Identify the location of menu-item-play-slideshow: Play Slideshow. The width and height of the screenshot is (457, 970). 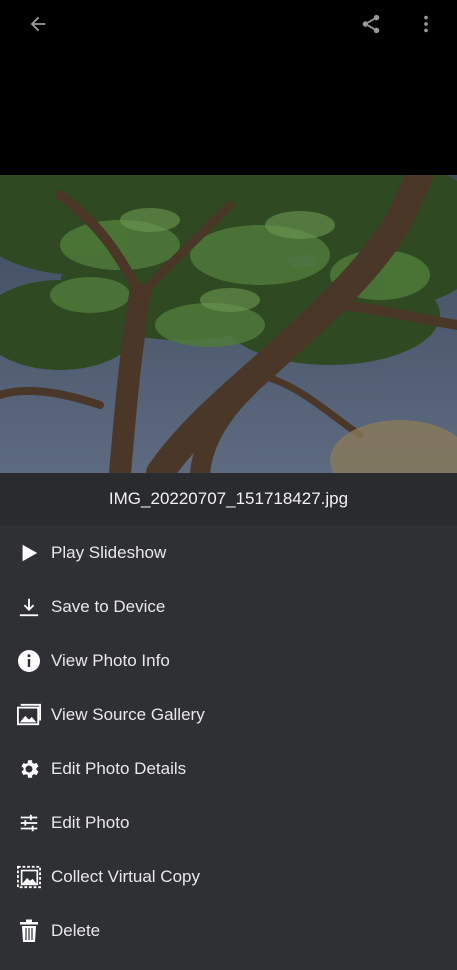
(228, 553).